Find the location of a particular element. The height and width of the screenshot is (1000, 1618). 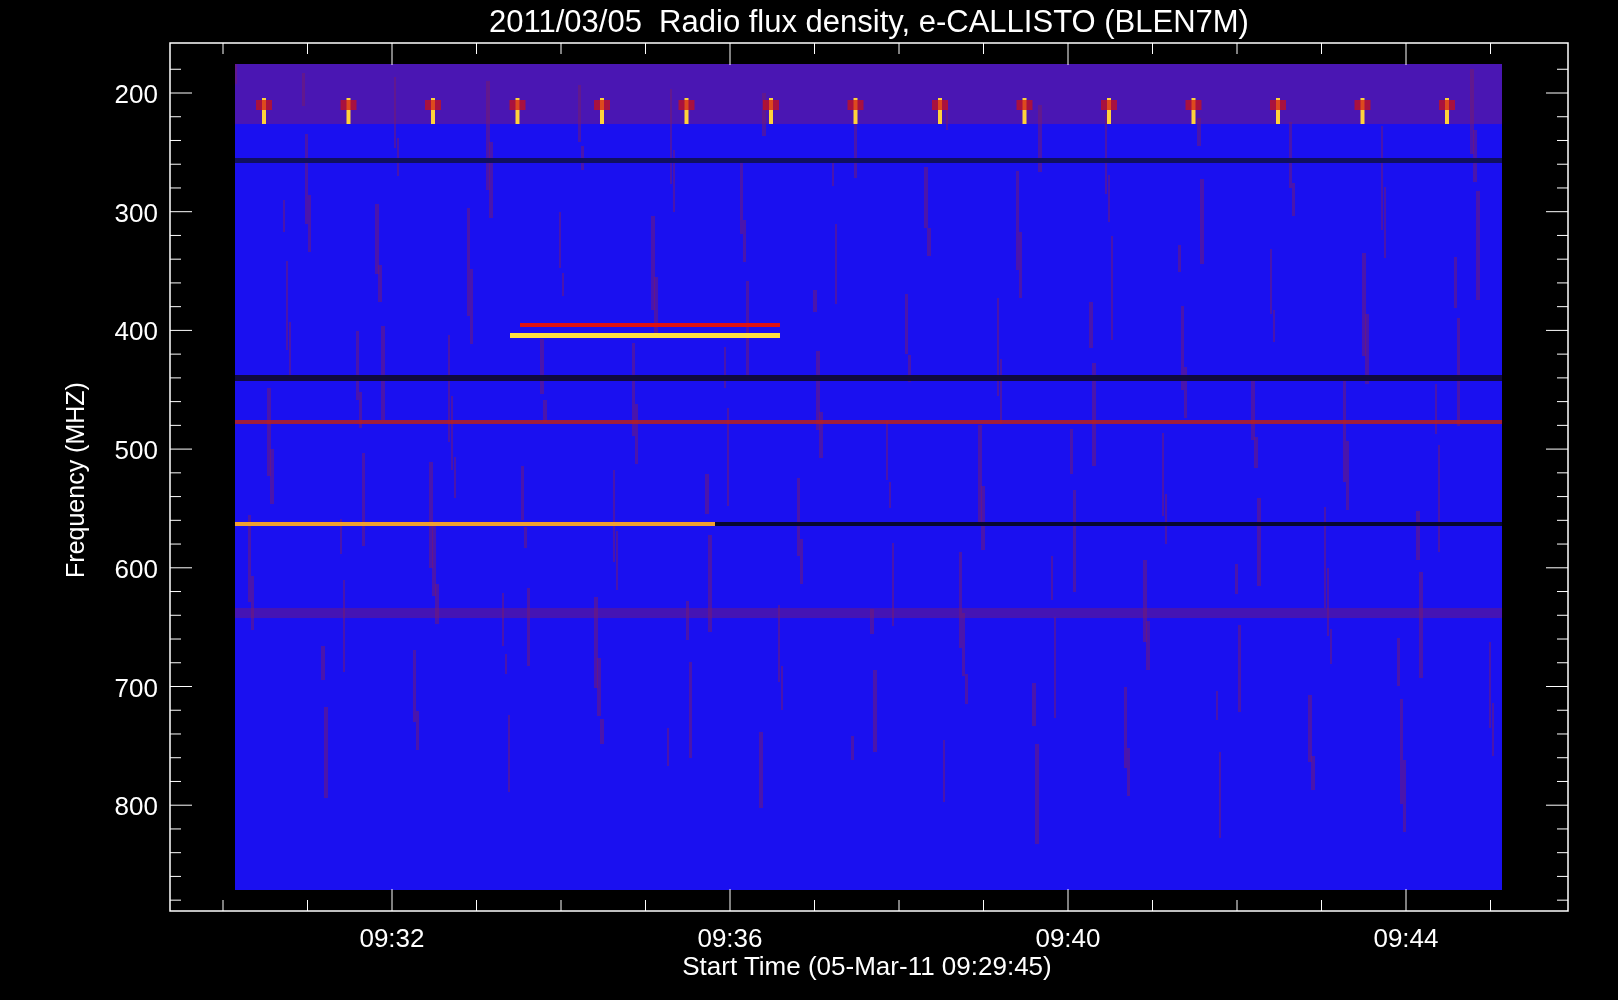

y-tick-label: 800 is located at coordinates (136, 806).